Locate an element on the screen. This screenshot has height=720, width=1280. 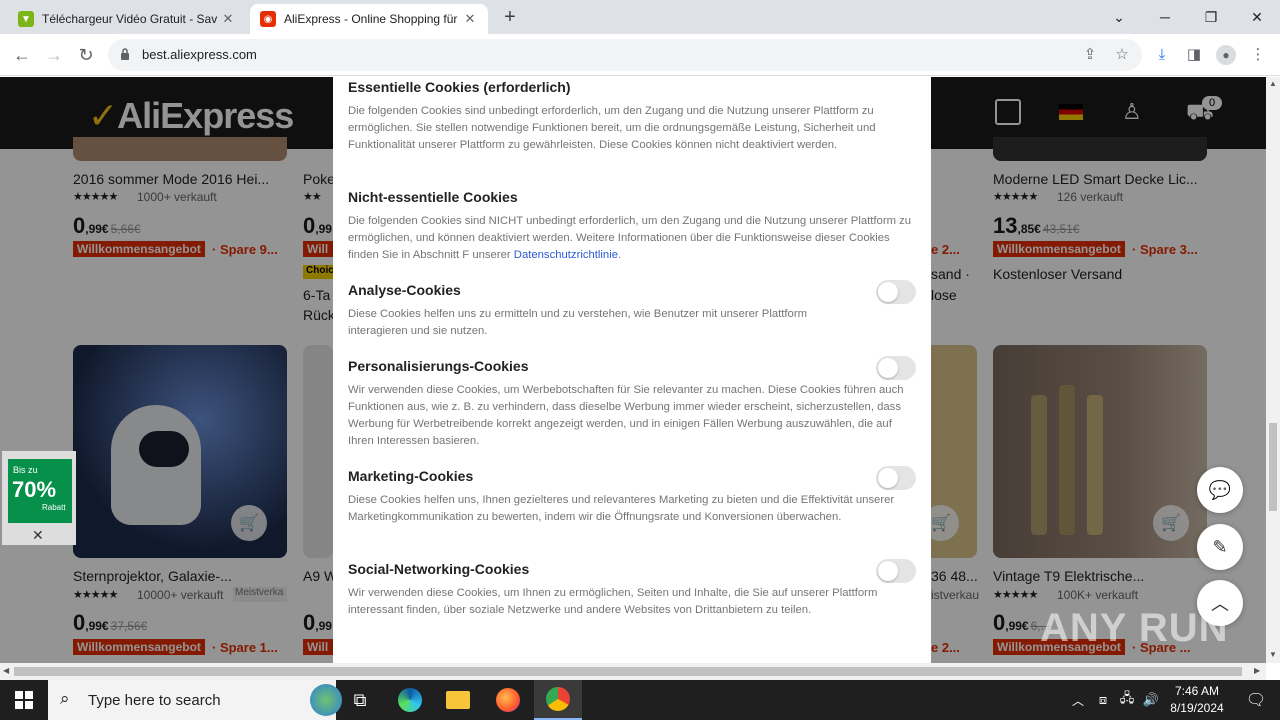
taskbar-search-box: ⌕ Type here to search is located at coordinates (195, 700).